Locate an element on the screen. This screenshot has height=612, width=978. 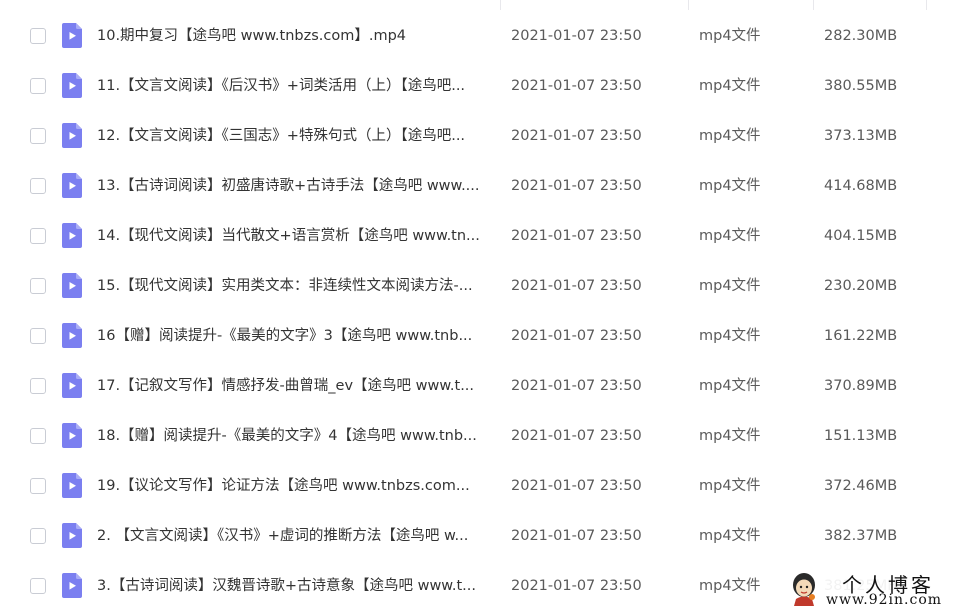
watermark-url: www.92in.com is located at coordinates (884, 600).